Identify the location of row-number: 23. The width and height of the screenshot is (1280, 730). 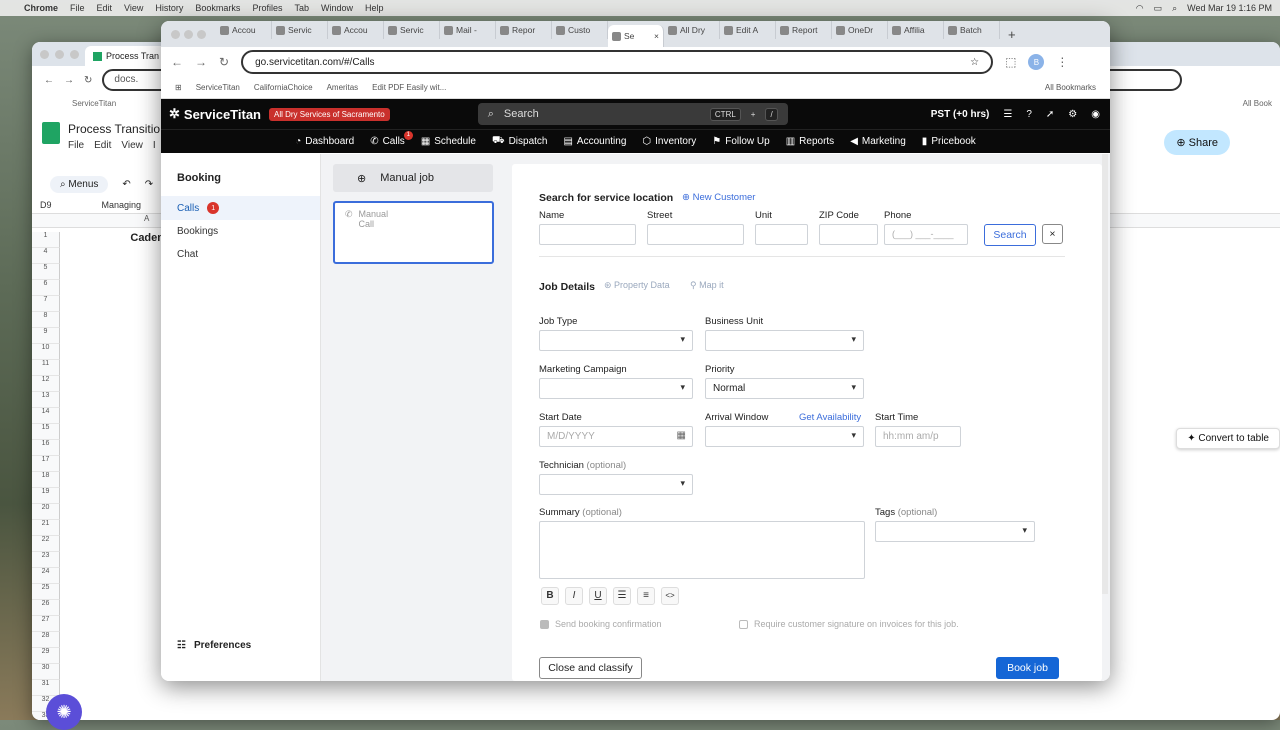
(46, 560).